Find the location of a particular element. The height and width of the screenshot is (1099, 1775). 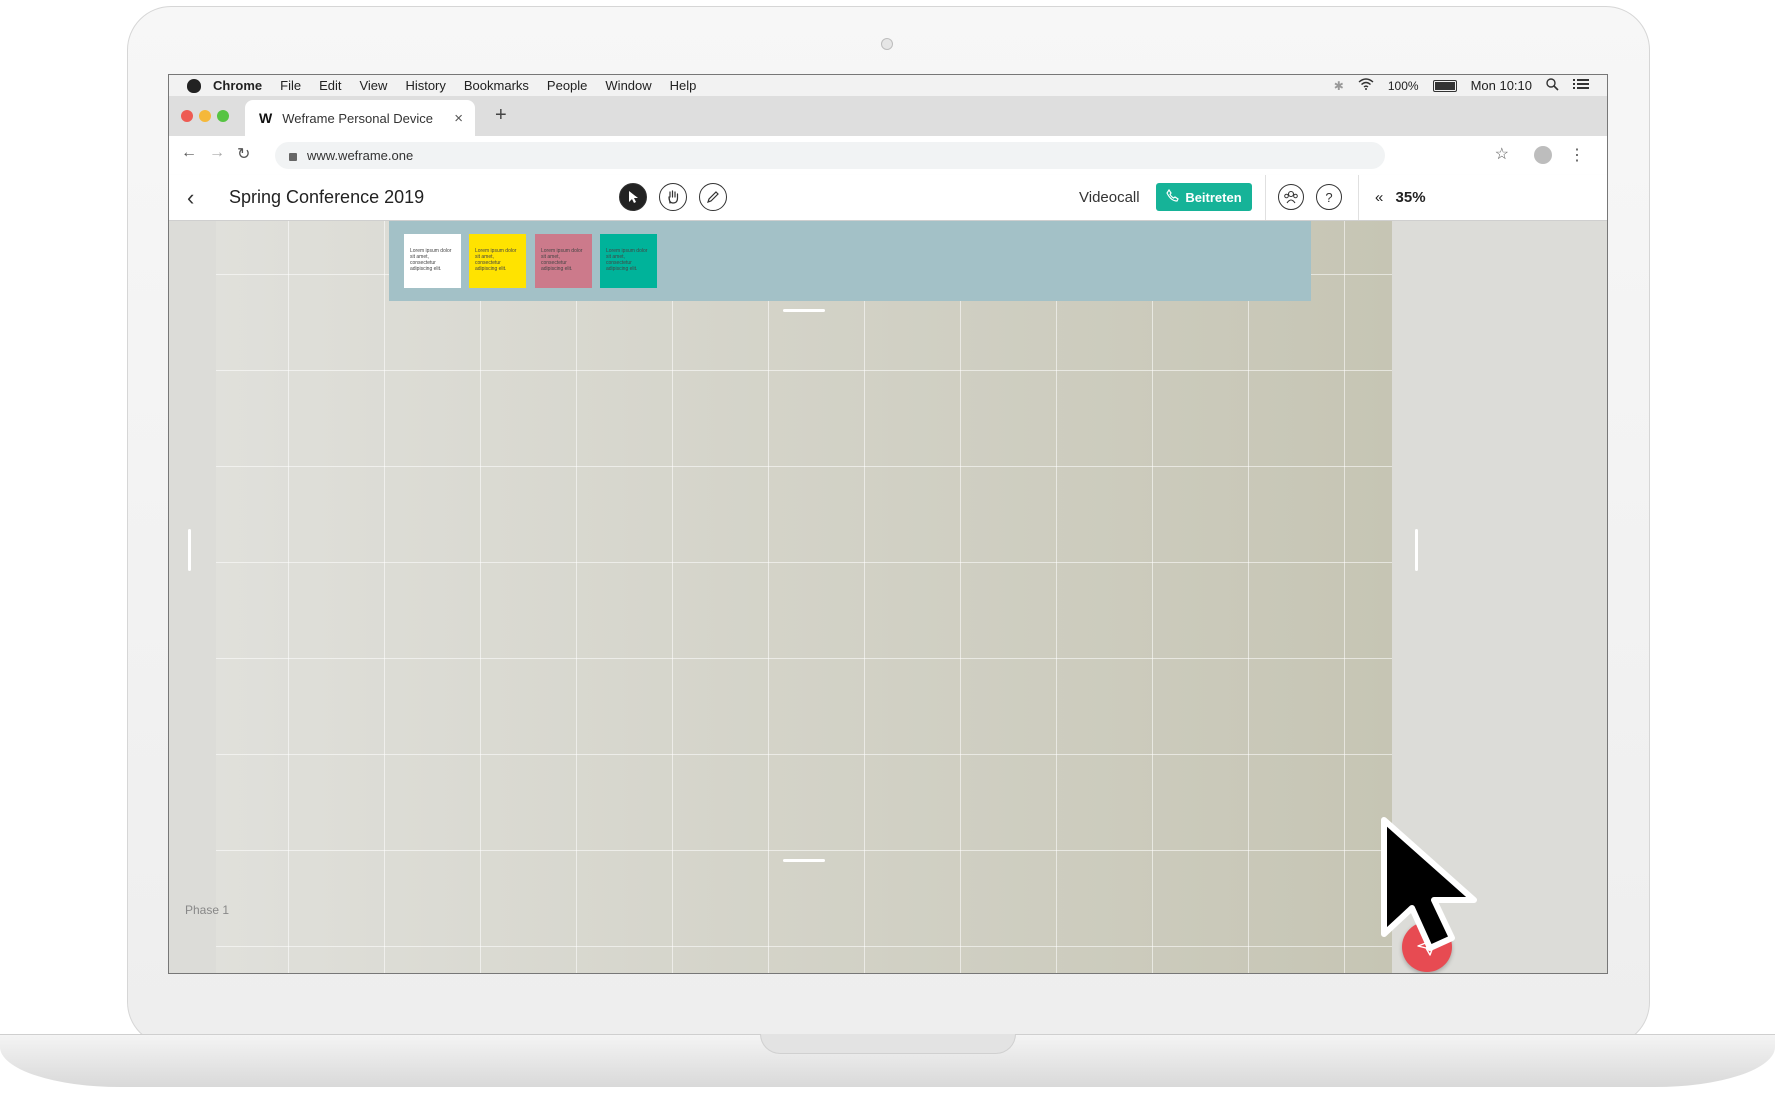

participants-icon is located at coordinates (1291, 197).